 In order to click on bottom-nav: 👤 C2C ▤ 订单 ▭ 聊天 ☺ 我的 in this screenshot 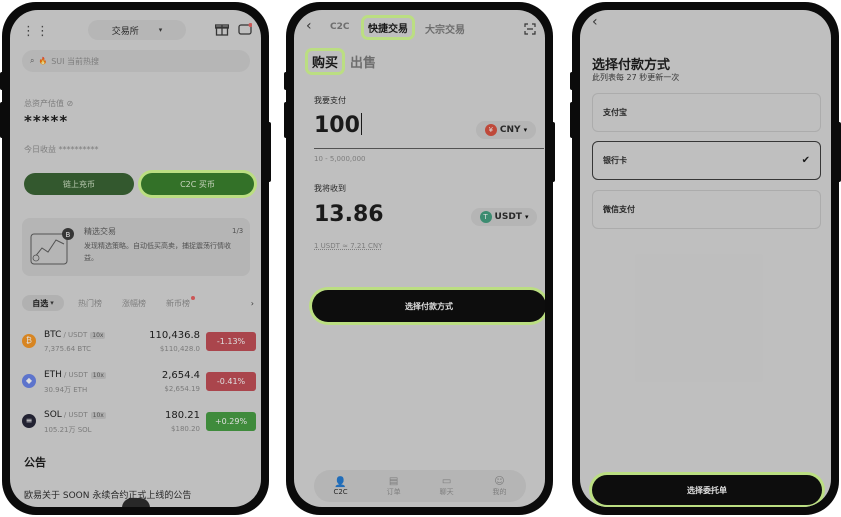, I will do `click(420, 486)`.